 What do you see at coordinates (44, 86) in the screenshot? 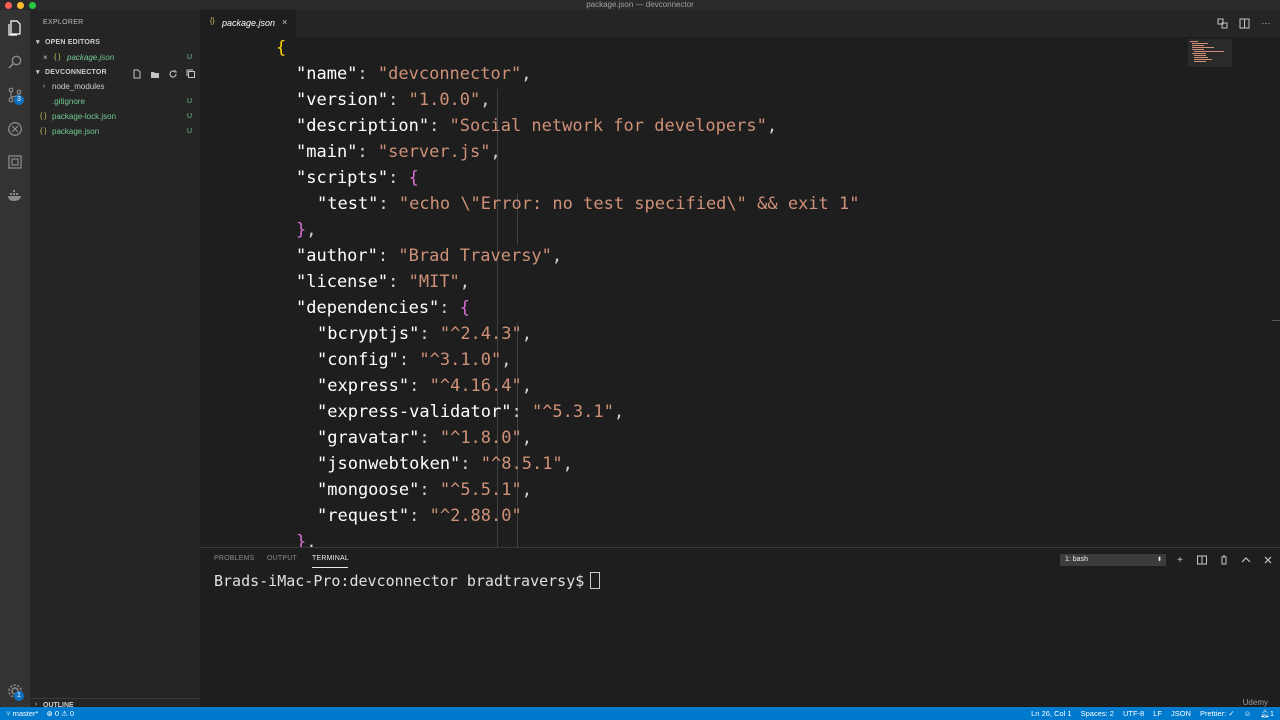
I see `chevron-right-icon: ›` at bounding box center [44, 86].